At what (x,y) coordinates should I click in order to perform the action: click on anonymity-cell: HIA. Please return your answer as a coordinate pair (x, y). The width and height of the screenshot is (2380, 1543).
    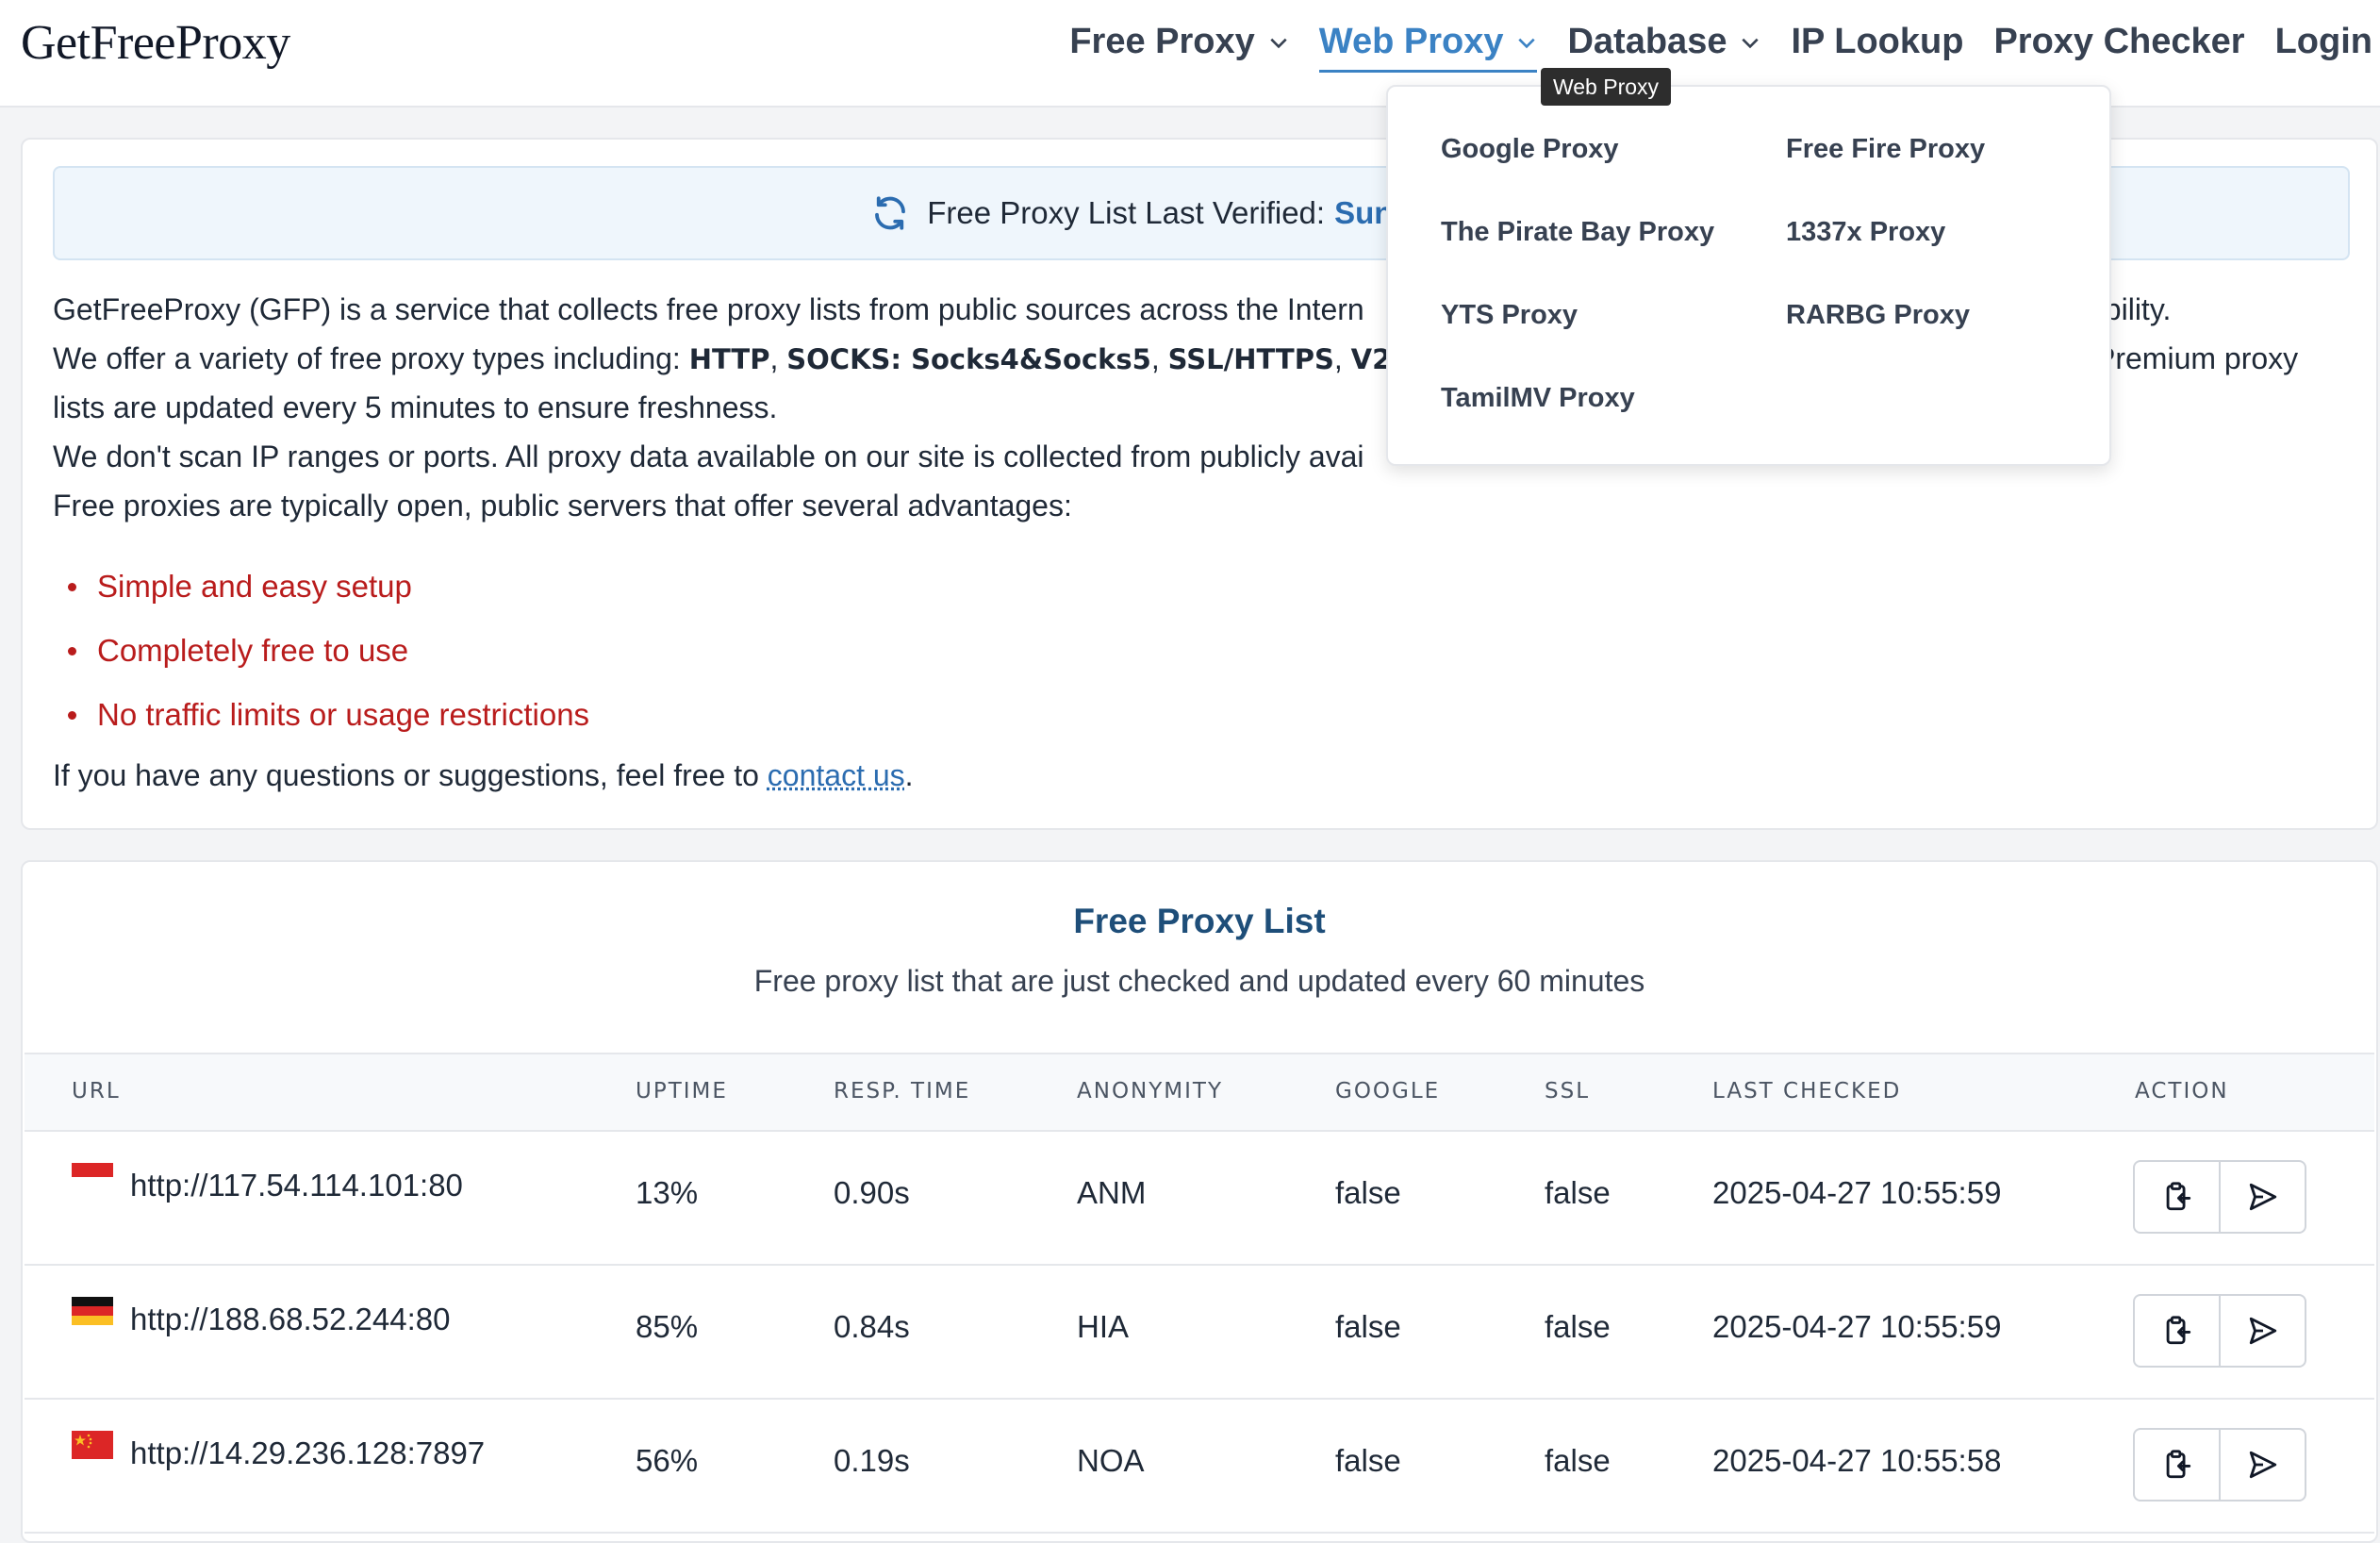
    Looking at the image, I should click on (1103, 1326).